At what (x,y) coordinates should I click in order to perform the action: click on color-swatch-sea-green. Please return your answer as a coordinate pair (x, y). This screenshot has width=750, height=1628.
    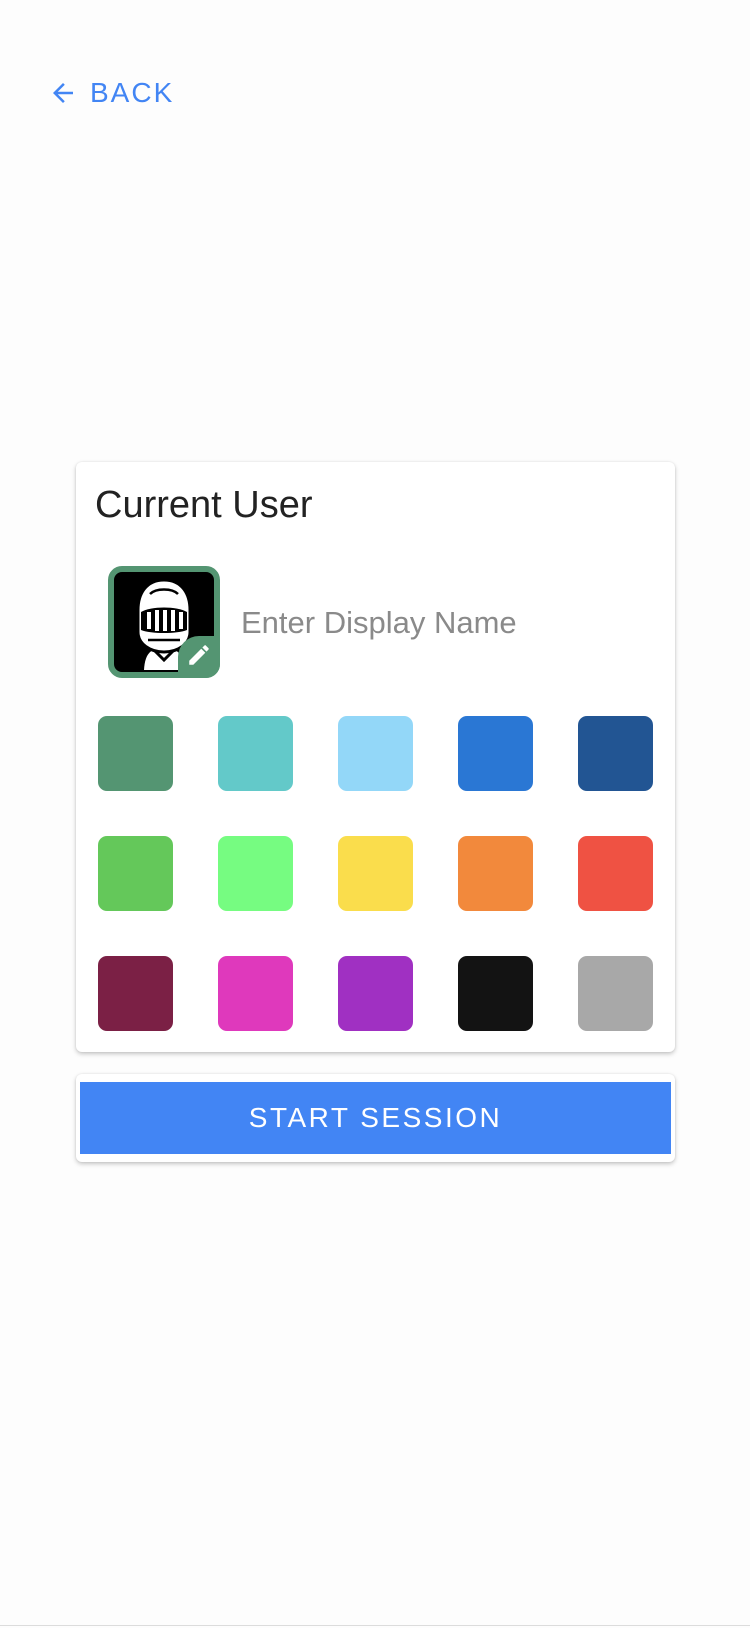
    Looking at the image, I should click on (135, 753).